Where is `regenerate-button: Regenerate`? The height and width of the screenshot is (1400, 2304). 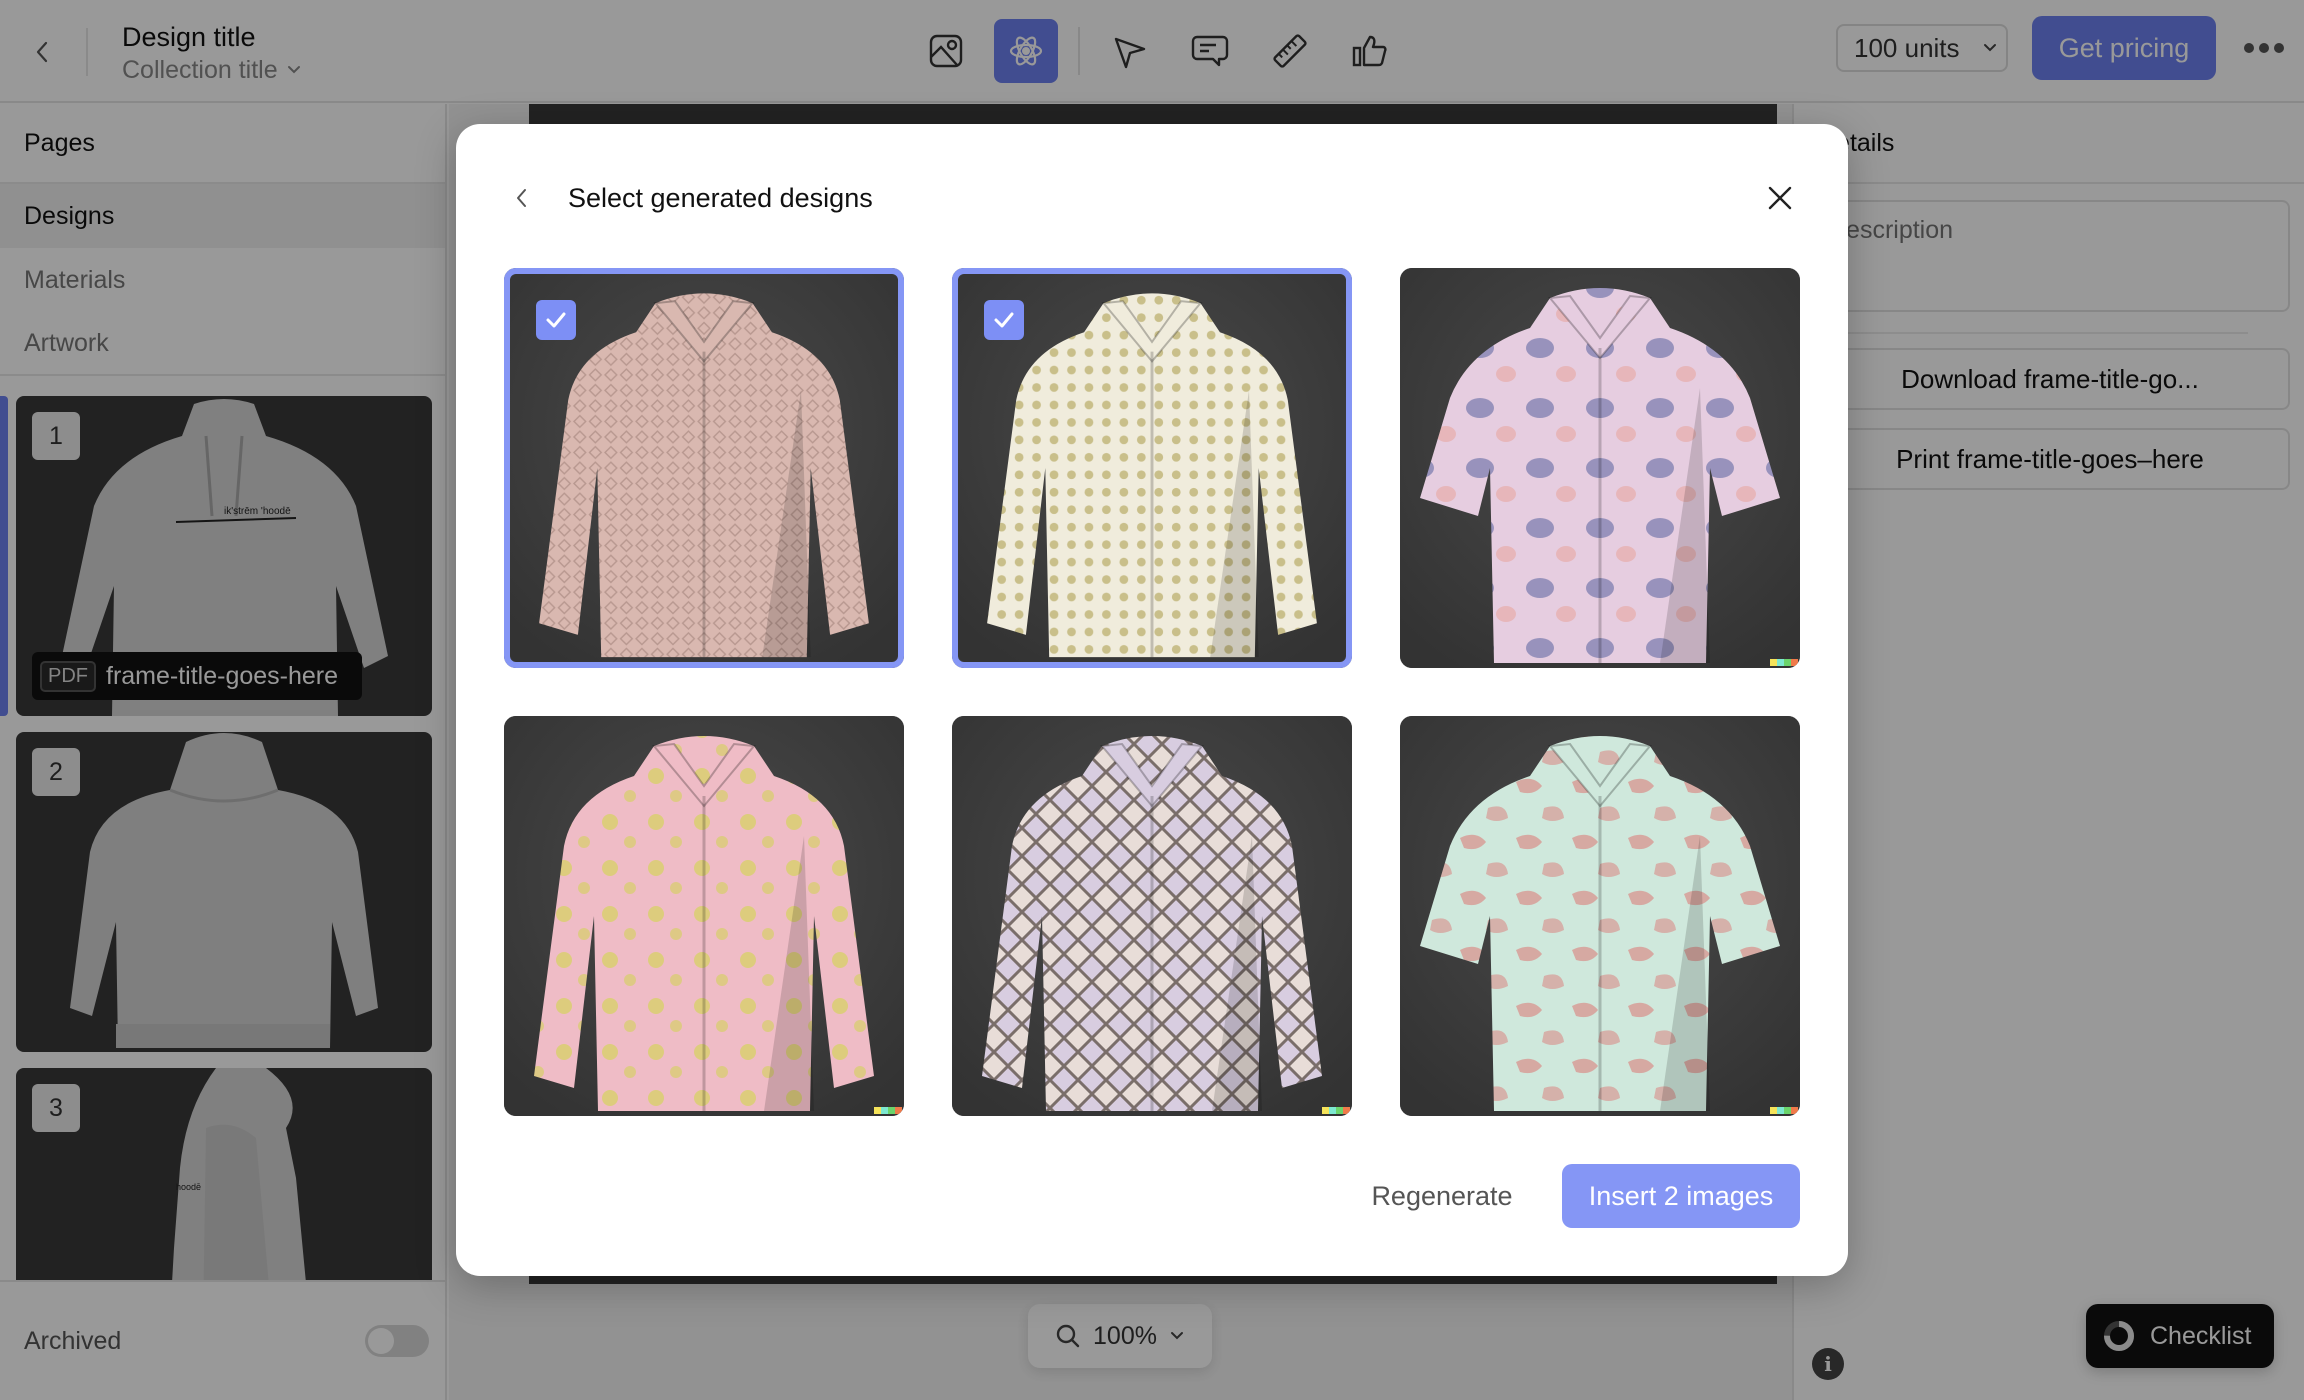
regenerate-button: Regenerate is located at coordinates (1442, 1196).